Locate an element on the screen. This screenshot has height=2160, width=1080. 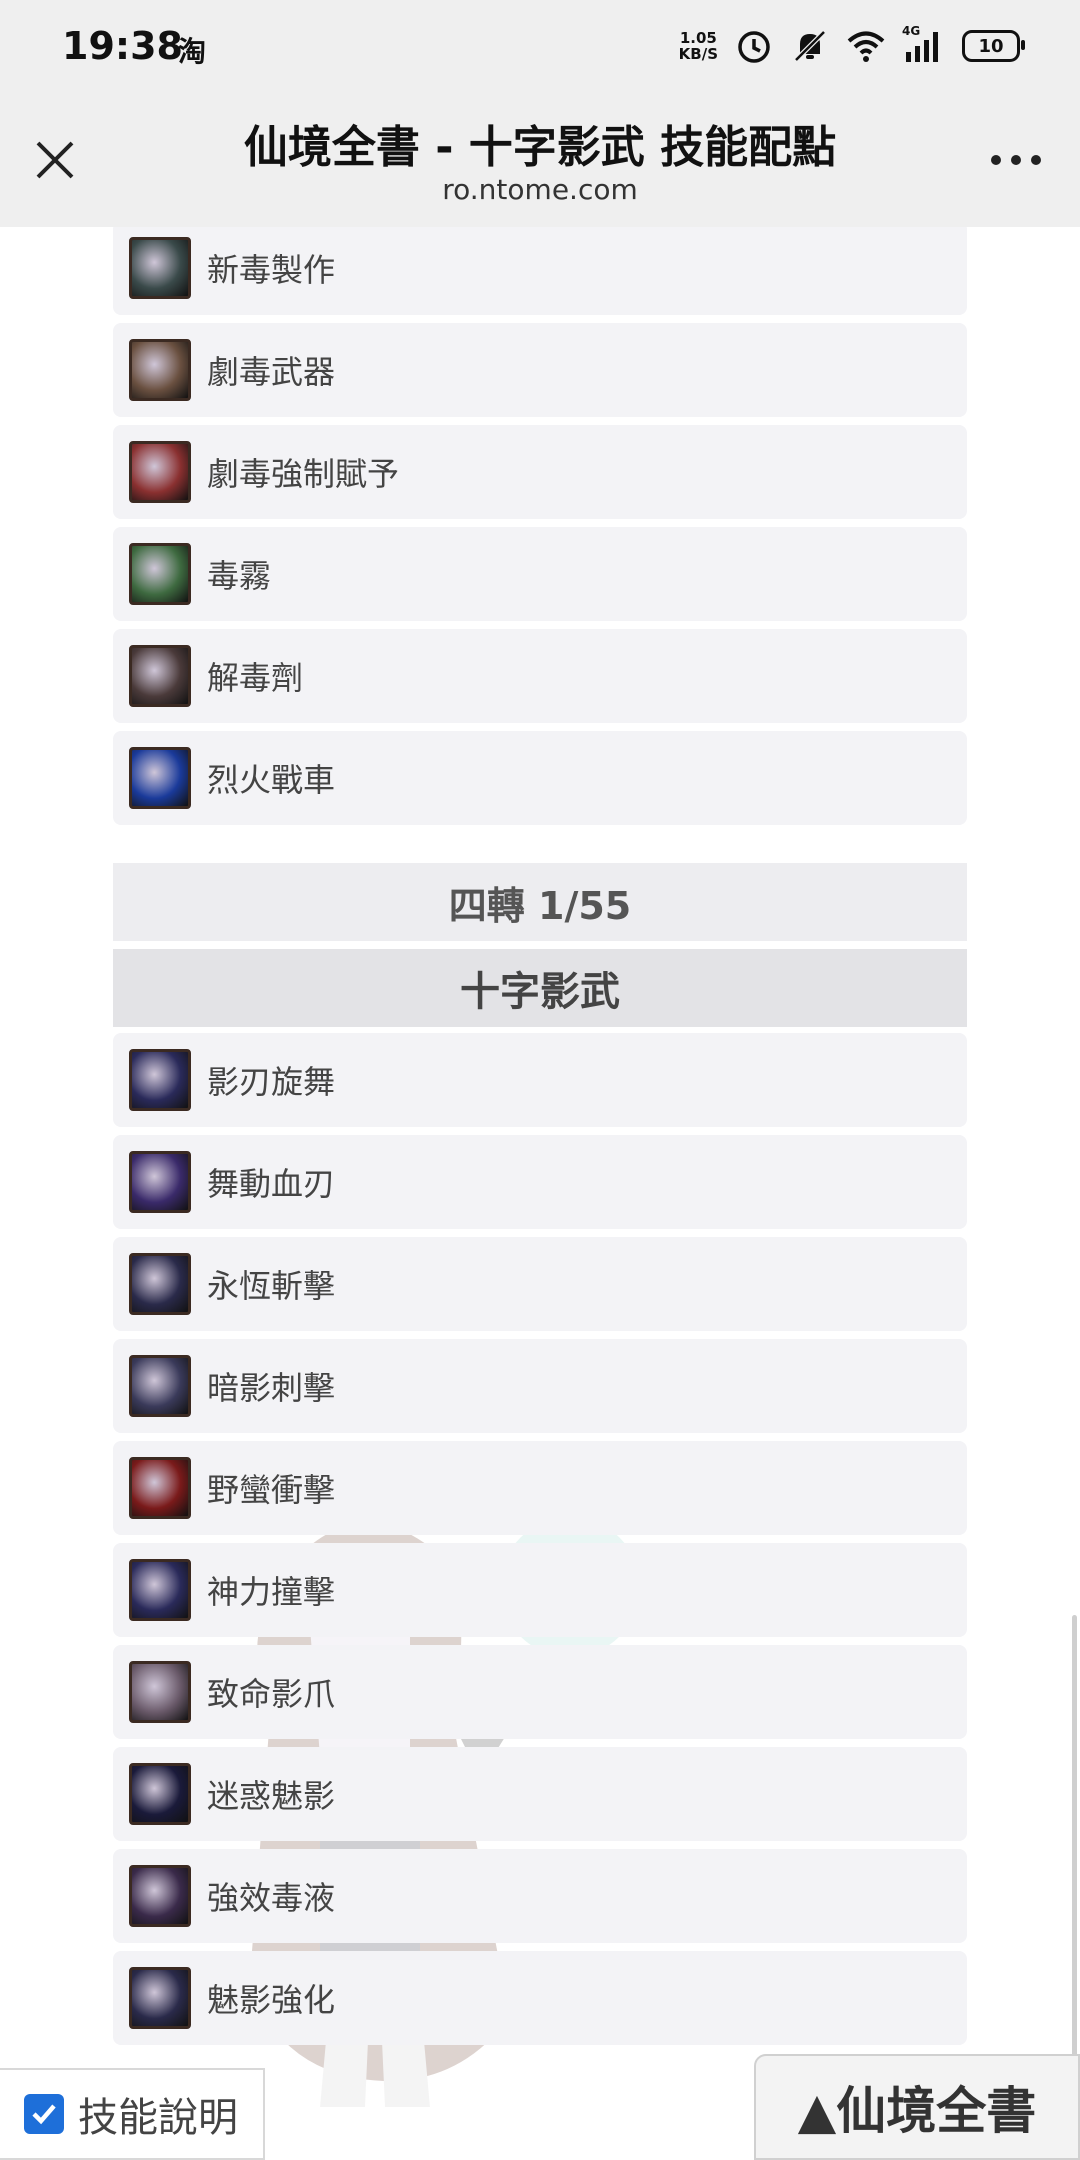
alarm-icon is located at coordinates (754, 47).